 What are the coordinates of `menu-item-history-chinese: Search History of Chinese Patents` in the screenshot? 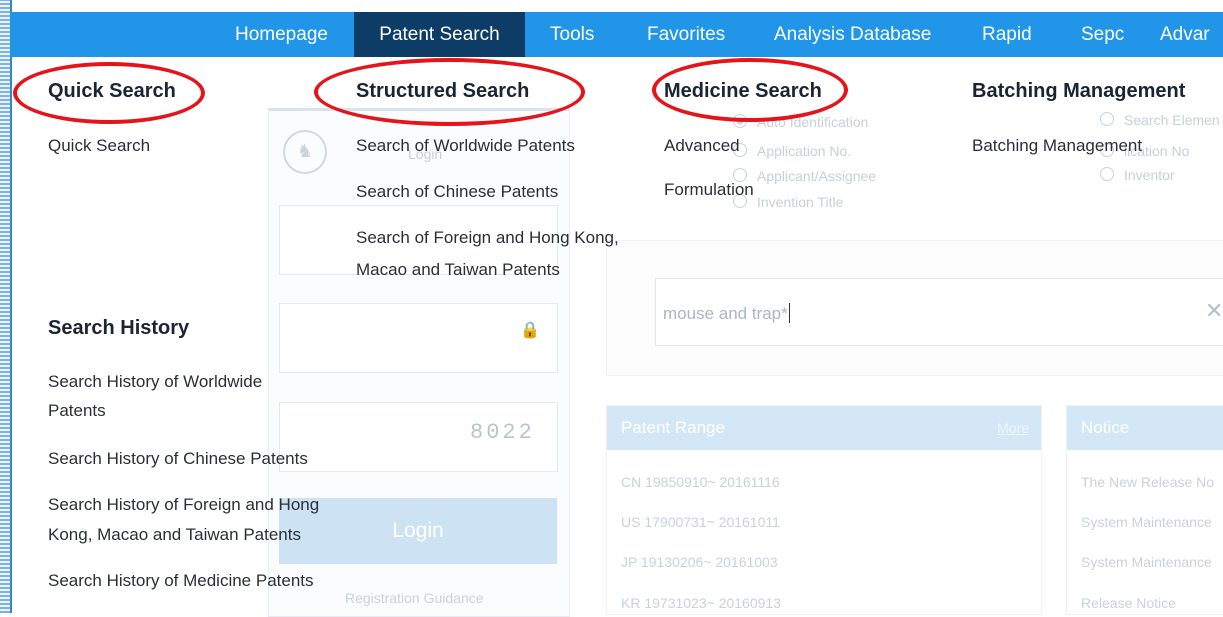 It's located at (178, 459).